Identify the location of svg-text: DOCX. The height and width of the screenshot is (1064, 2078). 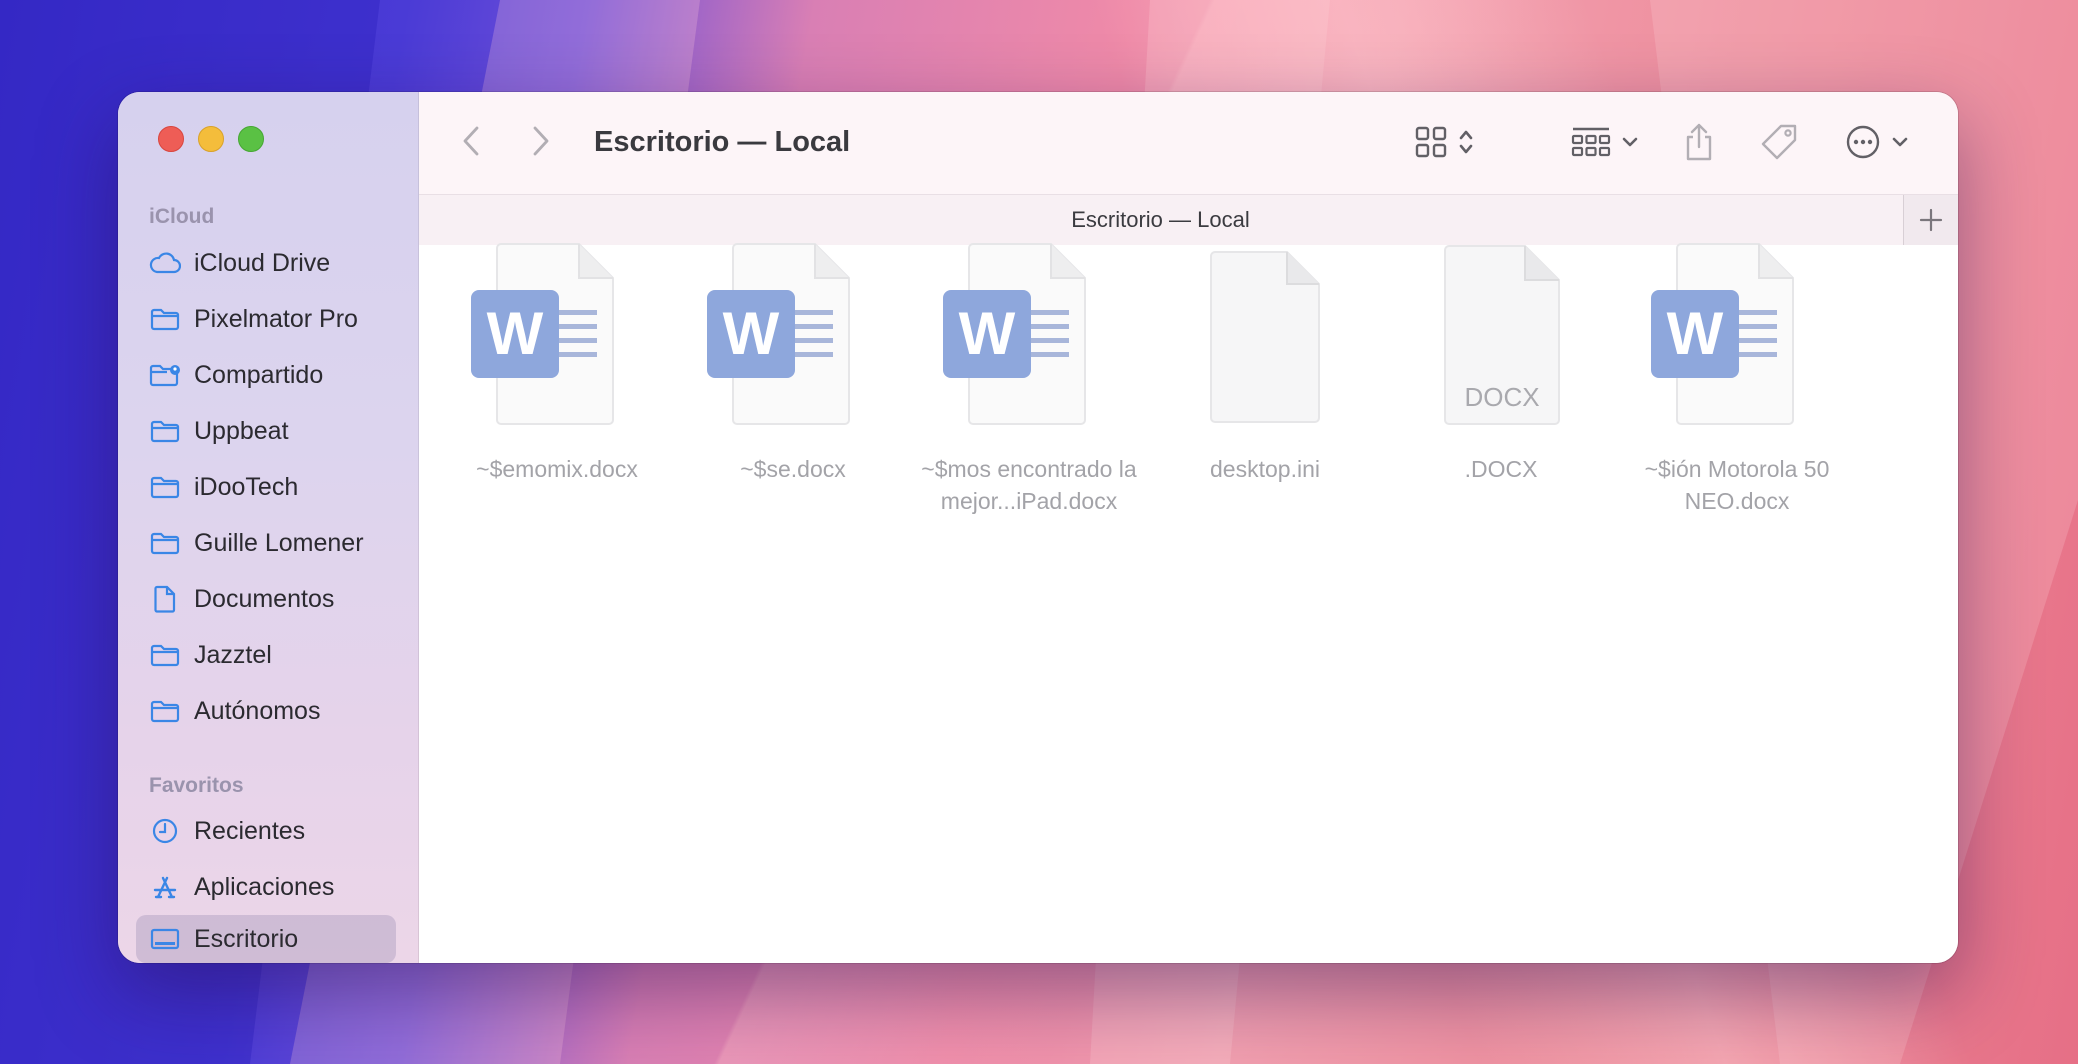
(1501, 397).